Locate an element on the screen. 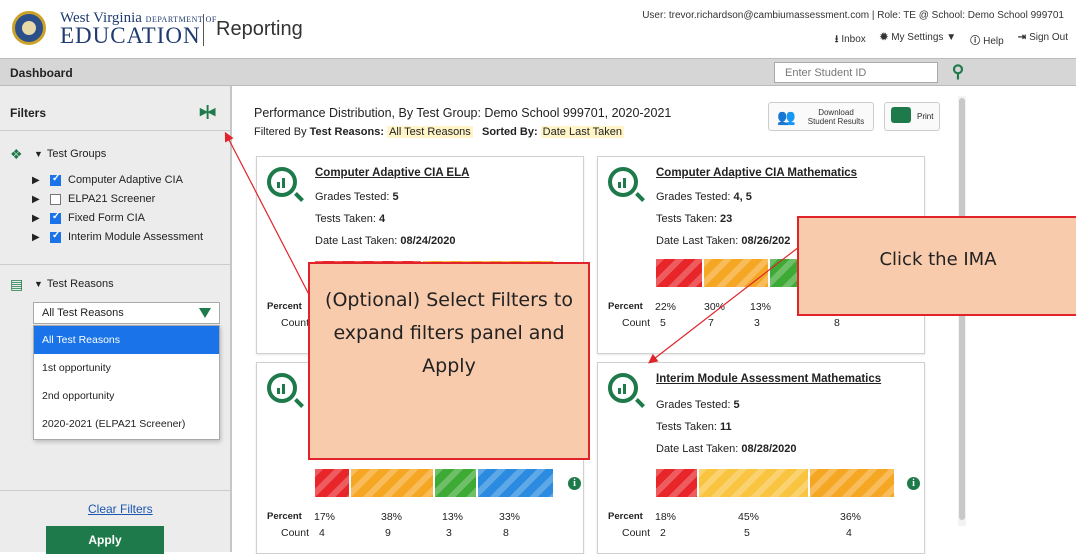  count-value: 8 is located at coordinates (506, 533).